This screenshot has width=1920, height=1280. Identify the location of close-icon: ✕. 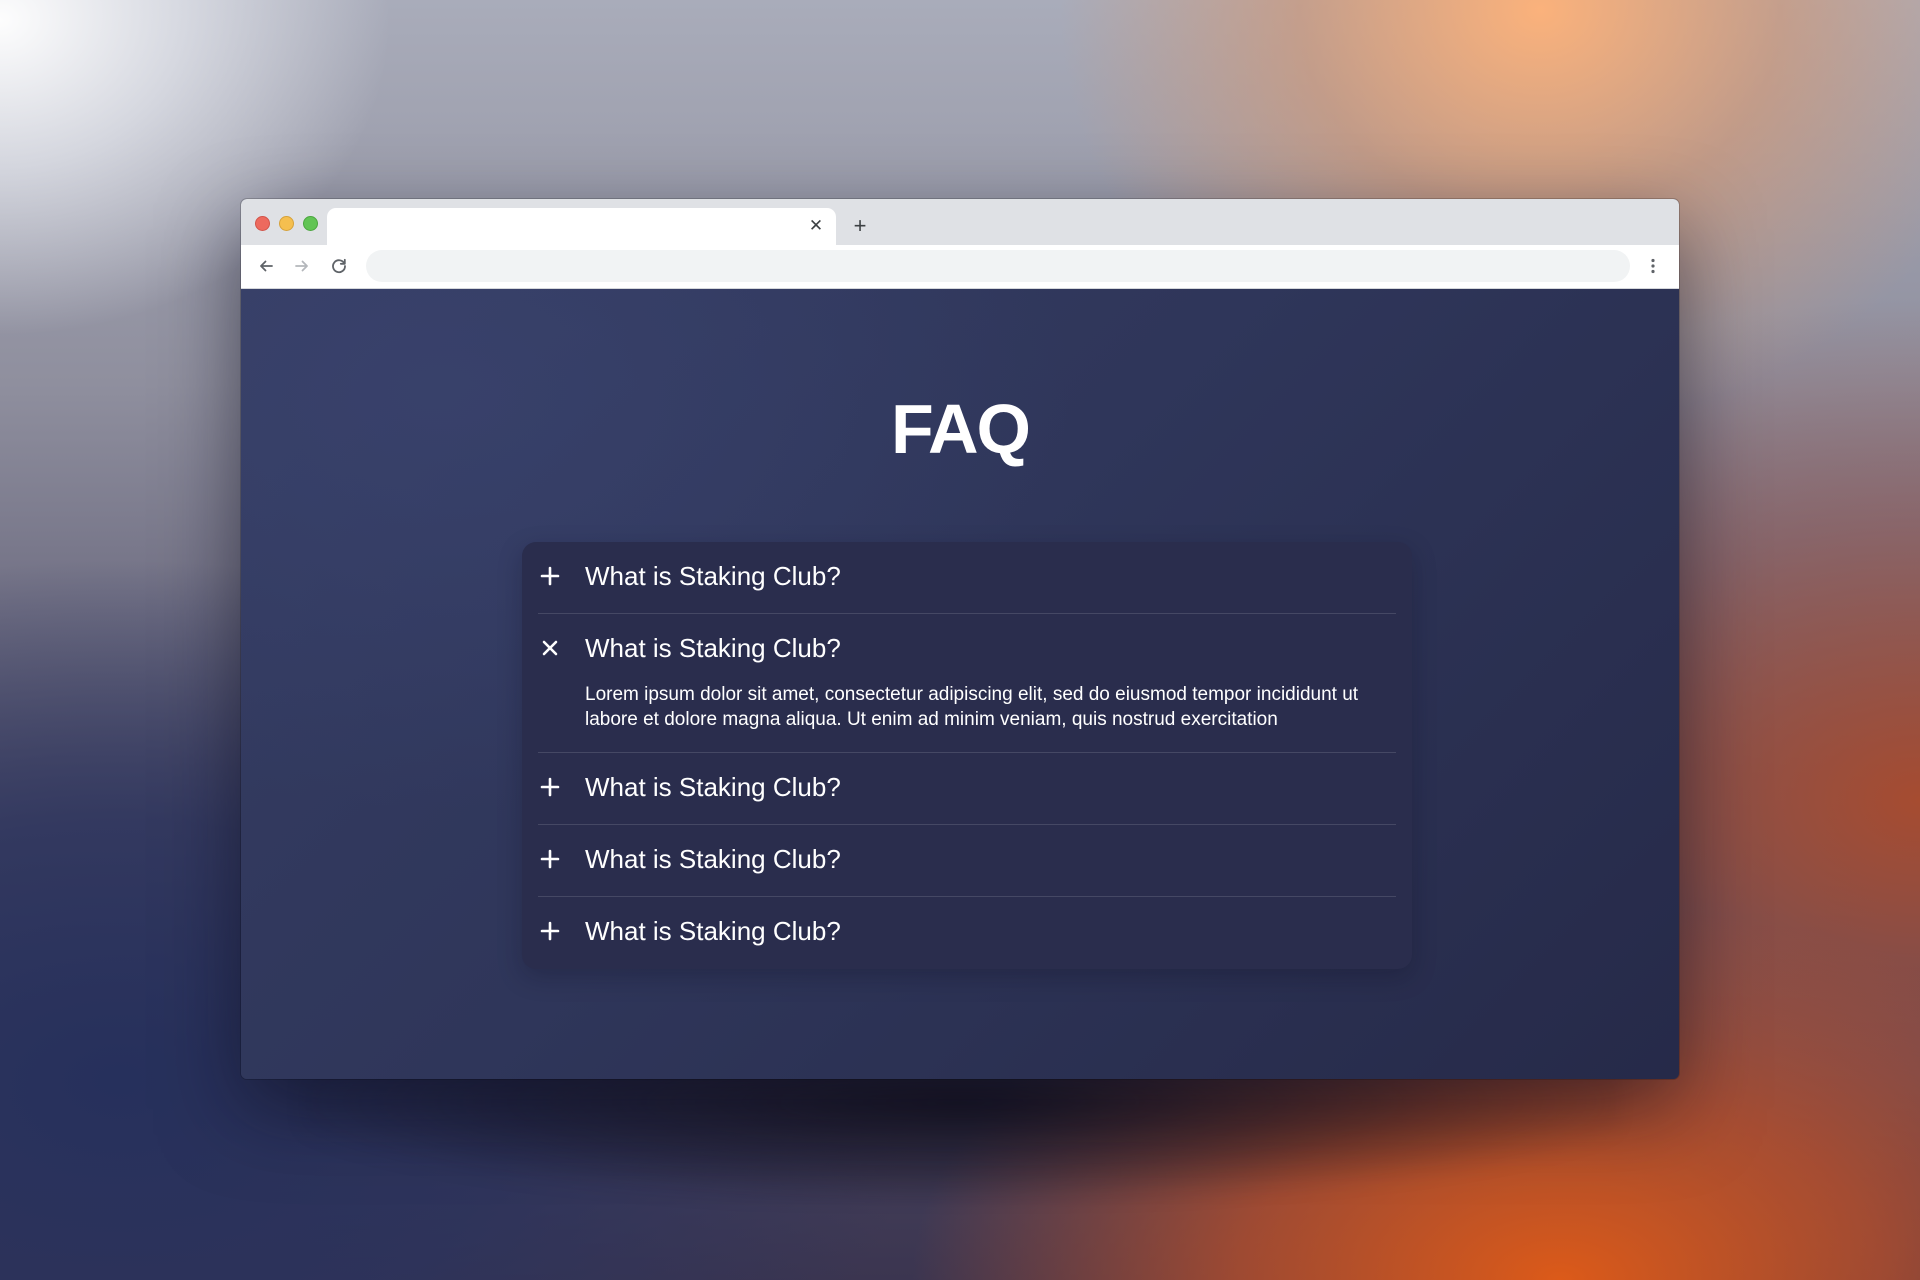
(816, 226).